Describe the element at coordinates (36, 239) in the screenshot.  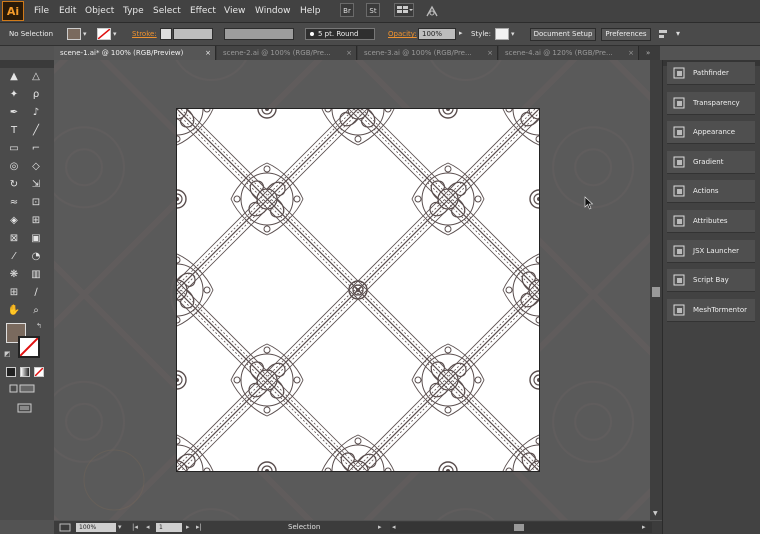
I see `gradient-tool: ▣` at that location.